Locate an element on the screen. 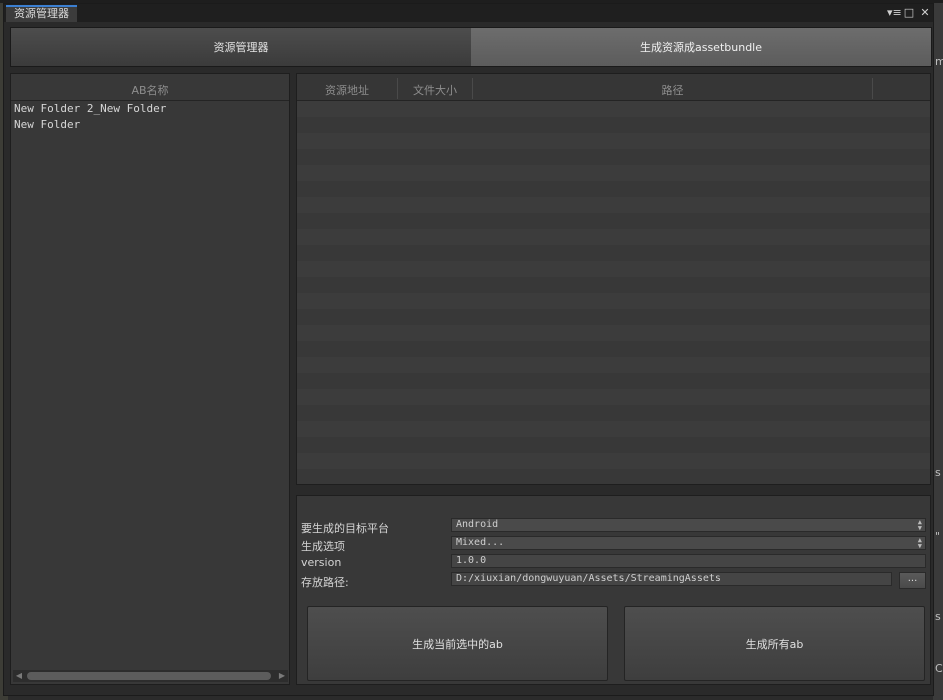 The width and height of the screenshot is (943, 700). column-header-asset-address: 资源地址 is located at coordinates (347, 90).